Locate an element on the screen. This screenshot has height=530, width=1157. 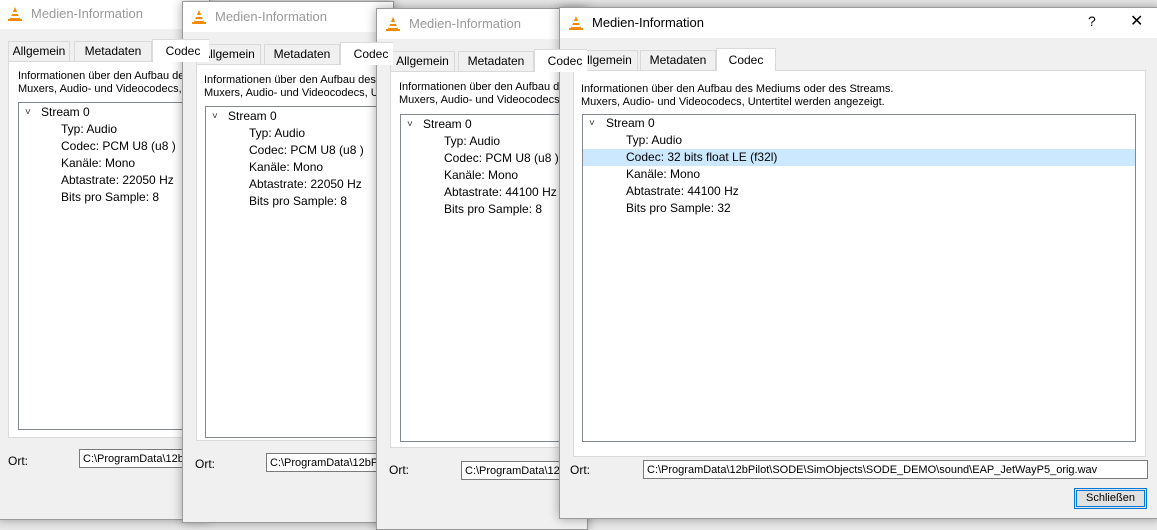
tree-row: Bits pro Sample: 8 is located at coordinates (299, 201).